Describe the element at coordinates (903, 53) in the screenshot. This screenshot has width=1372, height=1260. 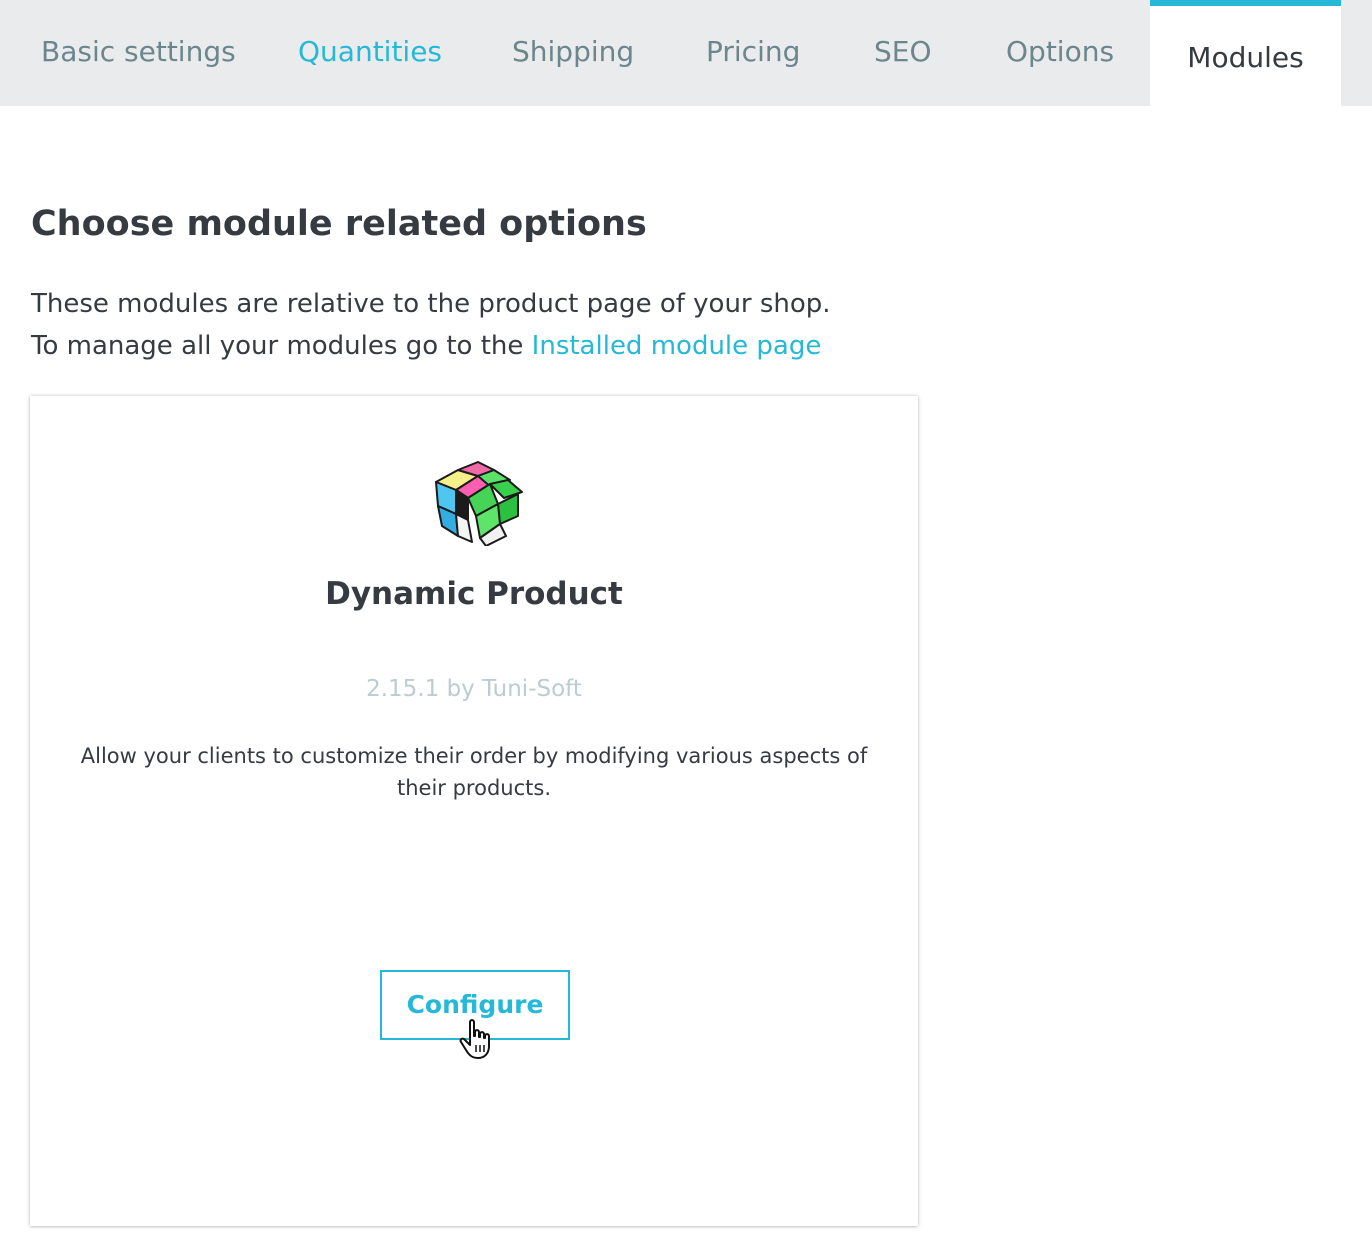
I see `tab-seo: SEO` at that location.